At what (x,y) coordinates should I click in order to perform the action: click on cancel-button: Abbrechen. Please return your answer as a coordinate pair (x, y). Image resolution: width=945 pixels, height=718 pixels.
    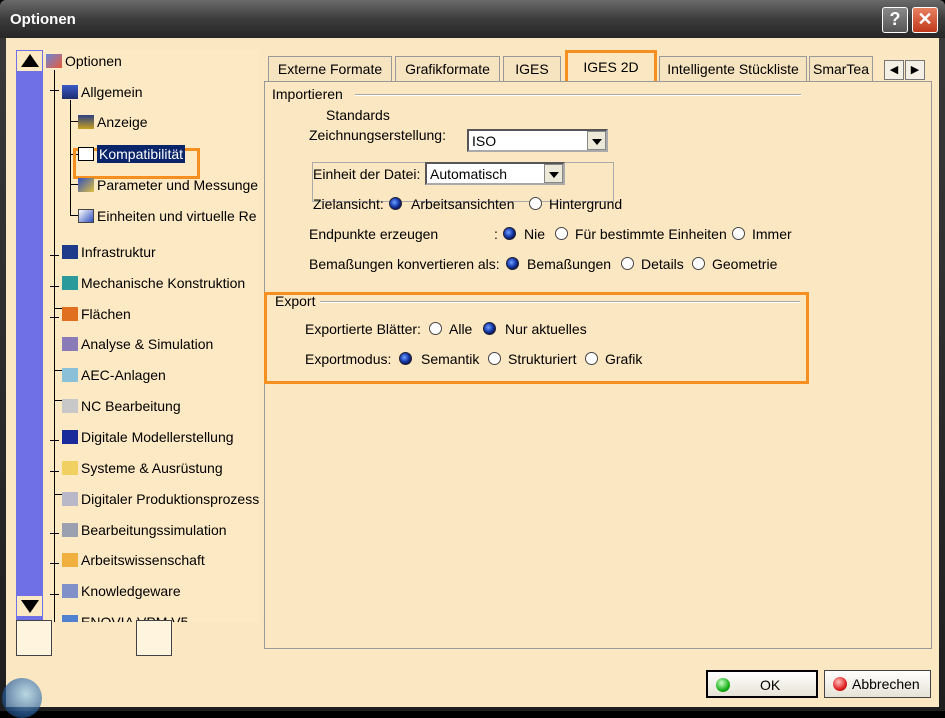
    Looking at the image, I should click on (877, 684).